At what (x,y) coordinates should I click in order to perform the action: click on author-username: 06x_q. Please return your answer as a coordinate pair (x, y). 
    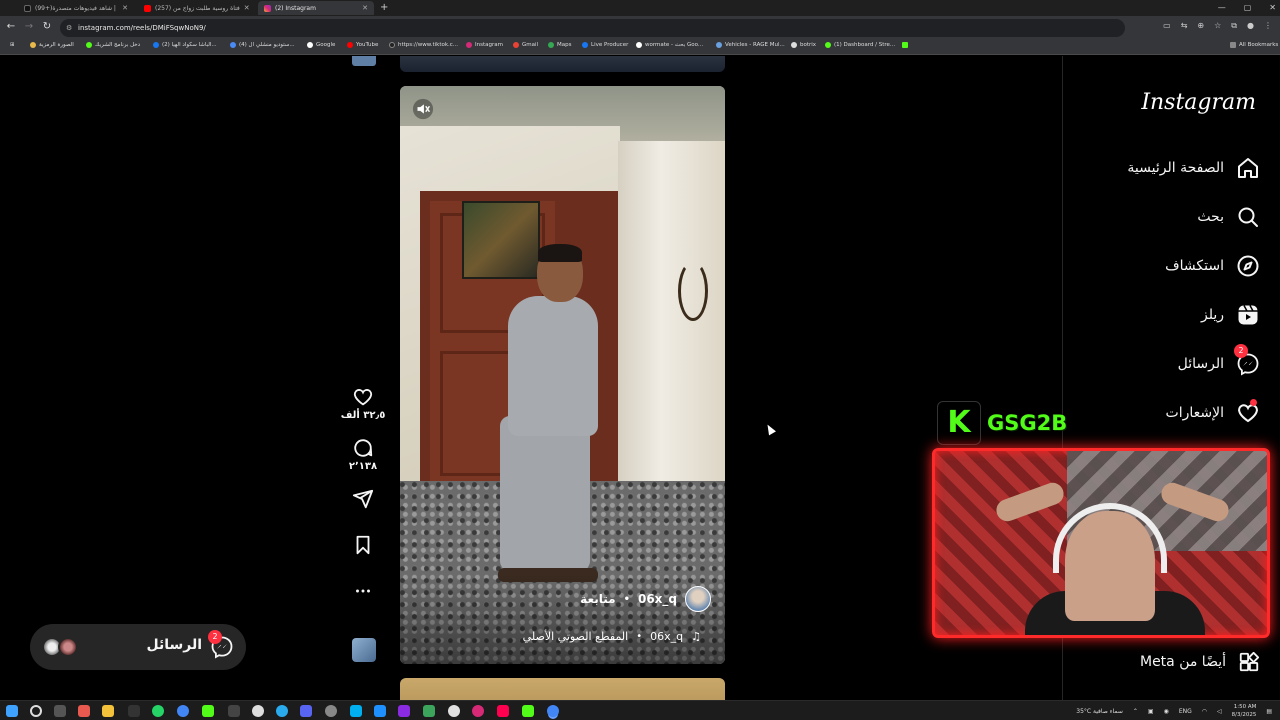
    Looking at the image, I should click on (657, 599).